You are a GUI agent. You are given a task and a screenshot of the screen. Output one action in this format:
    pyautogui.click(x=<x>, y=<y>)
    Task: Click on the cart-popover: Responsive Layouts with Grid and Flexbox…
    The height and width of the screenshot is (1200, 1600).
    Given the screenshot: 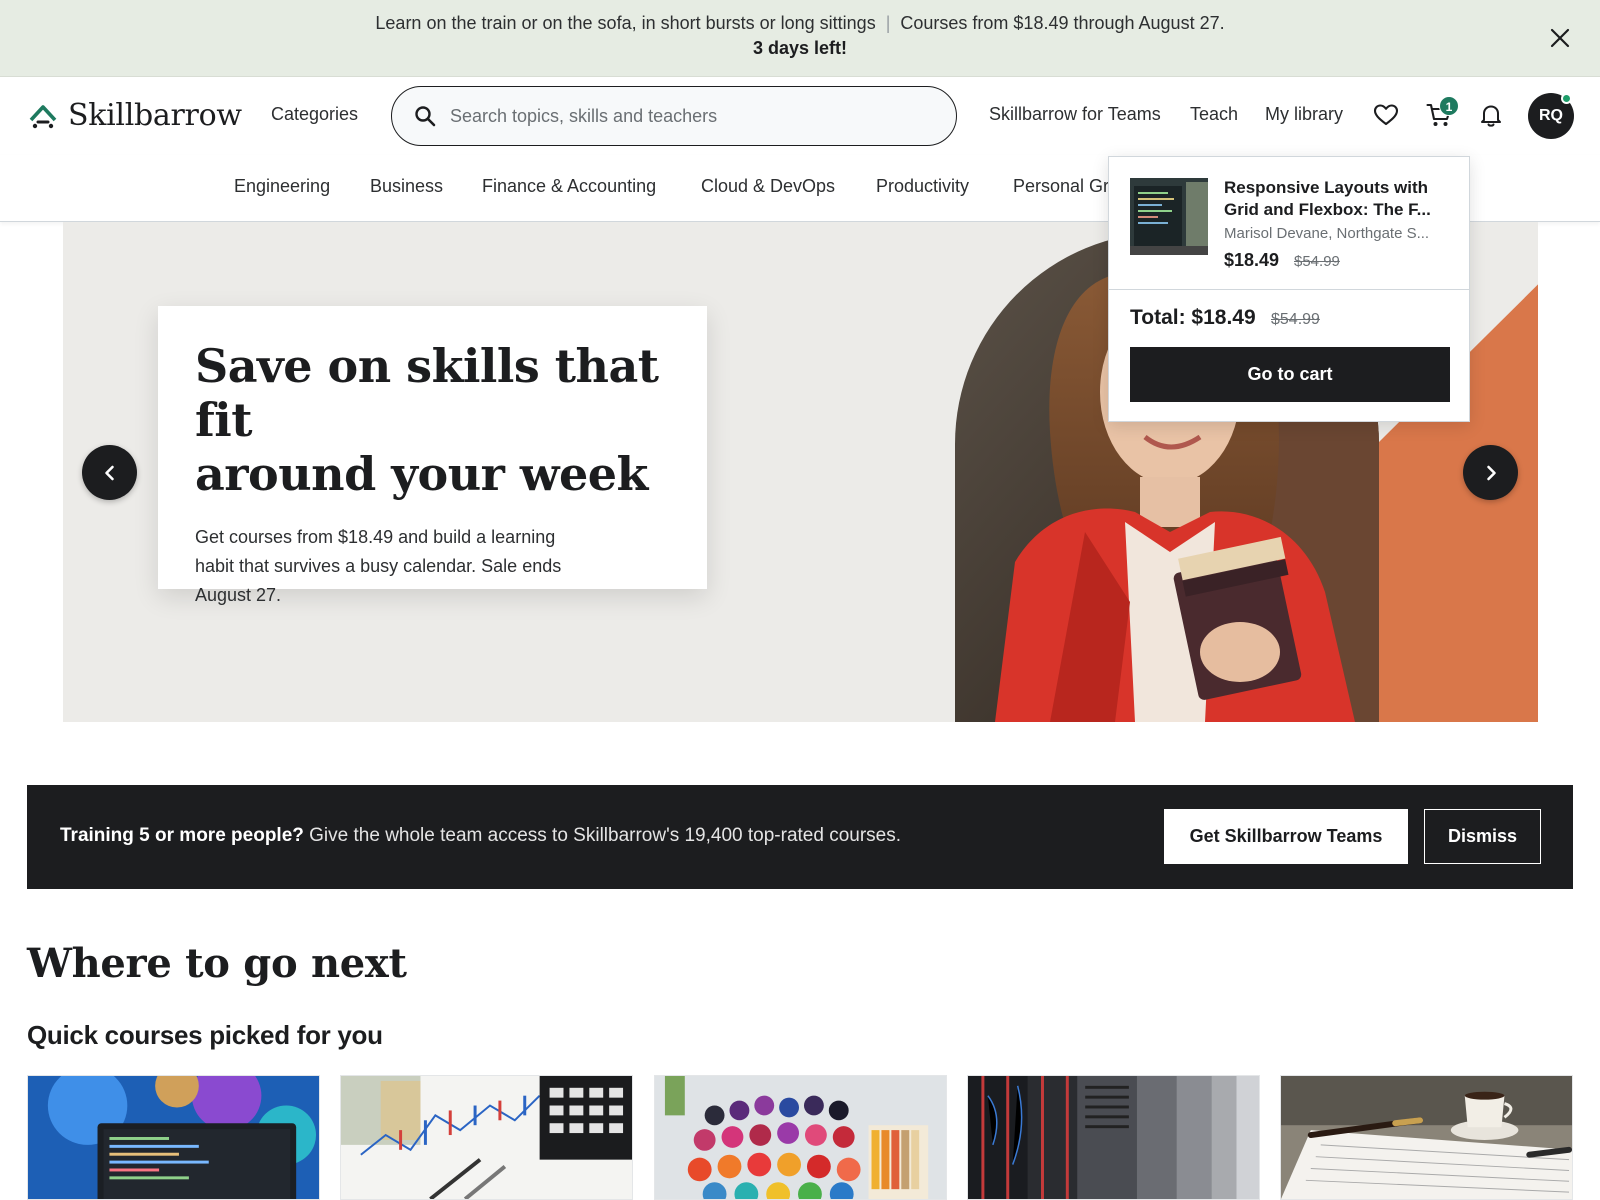 What is the action you would take?
    pyautogui.click(x=1289, y=289)
    